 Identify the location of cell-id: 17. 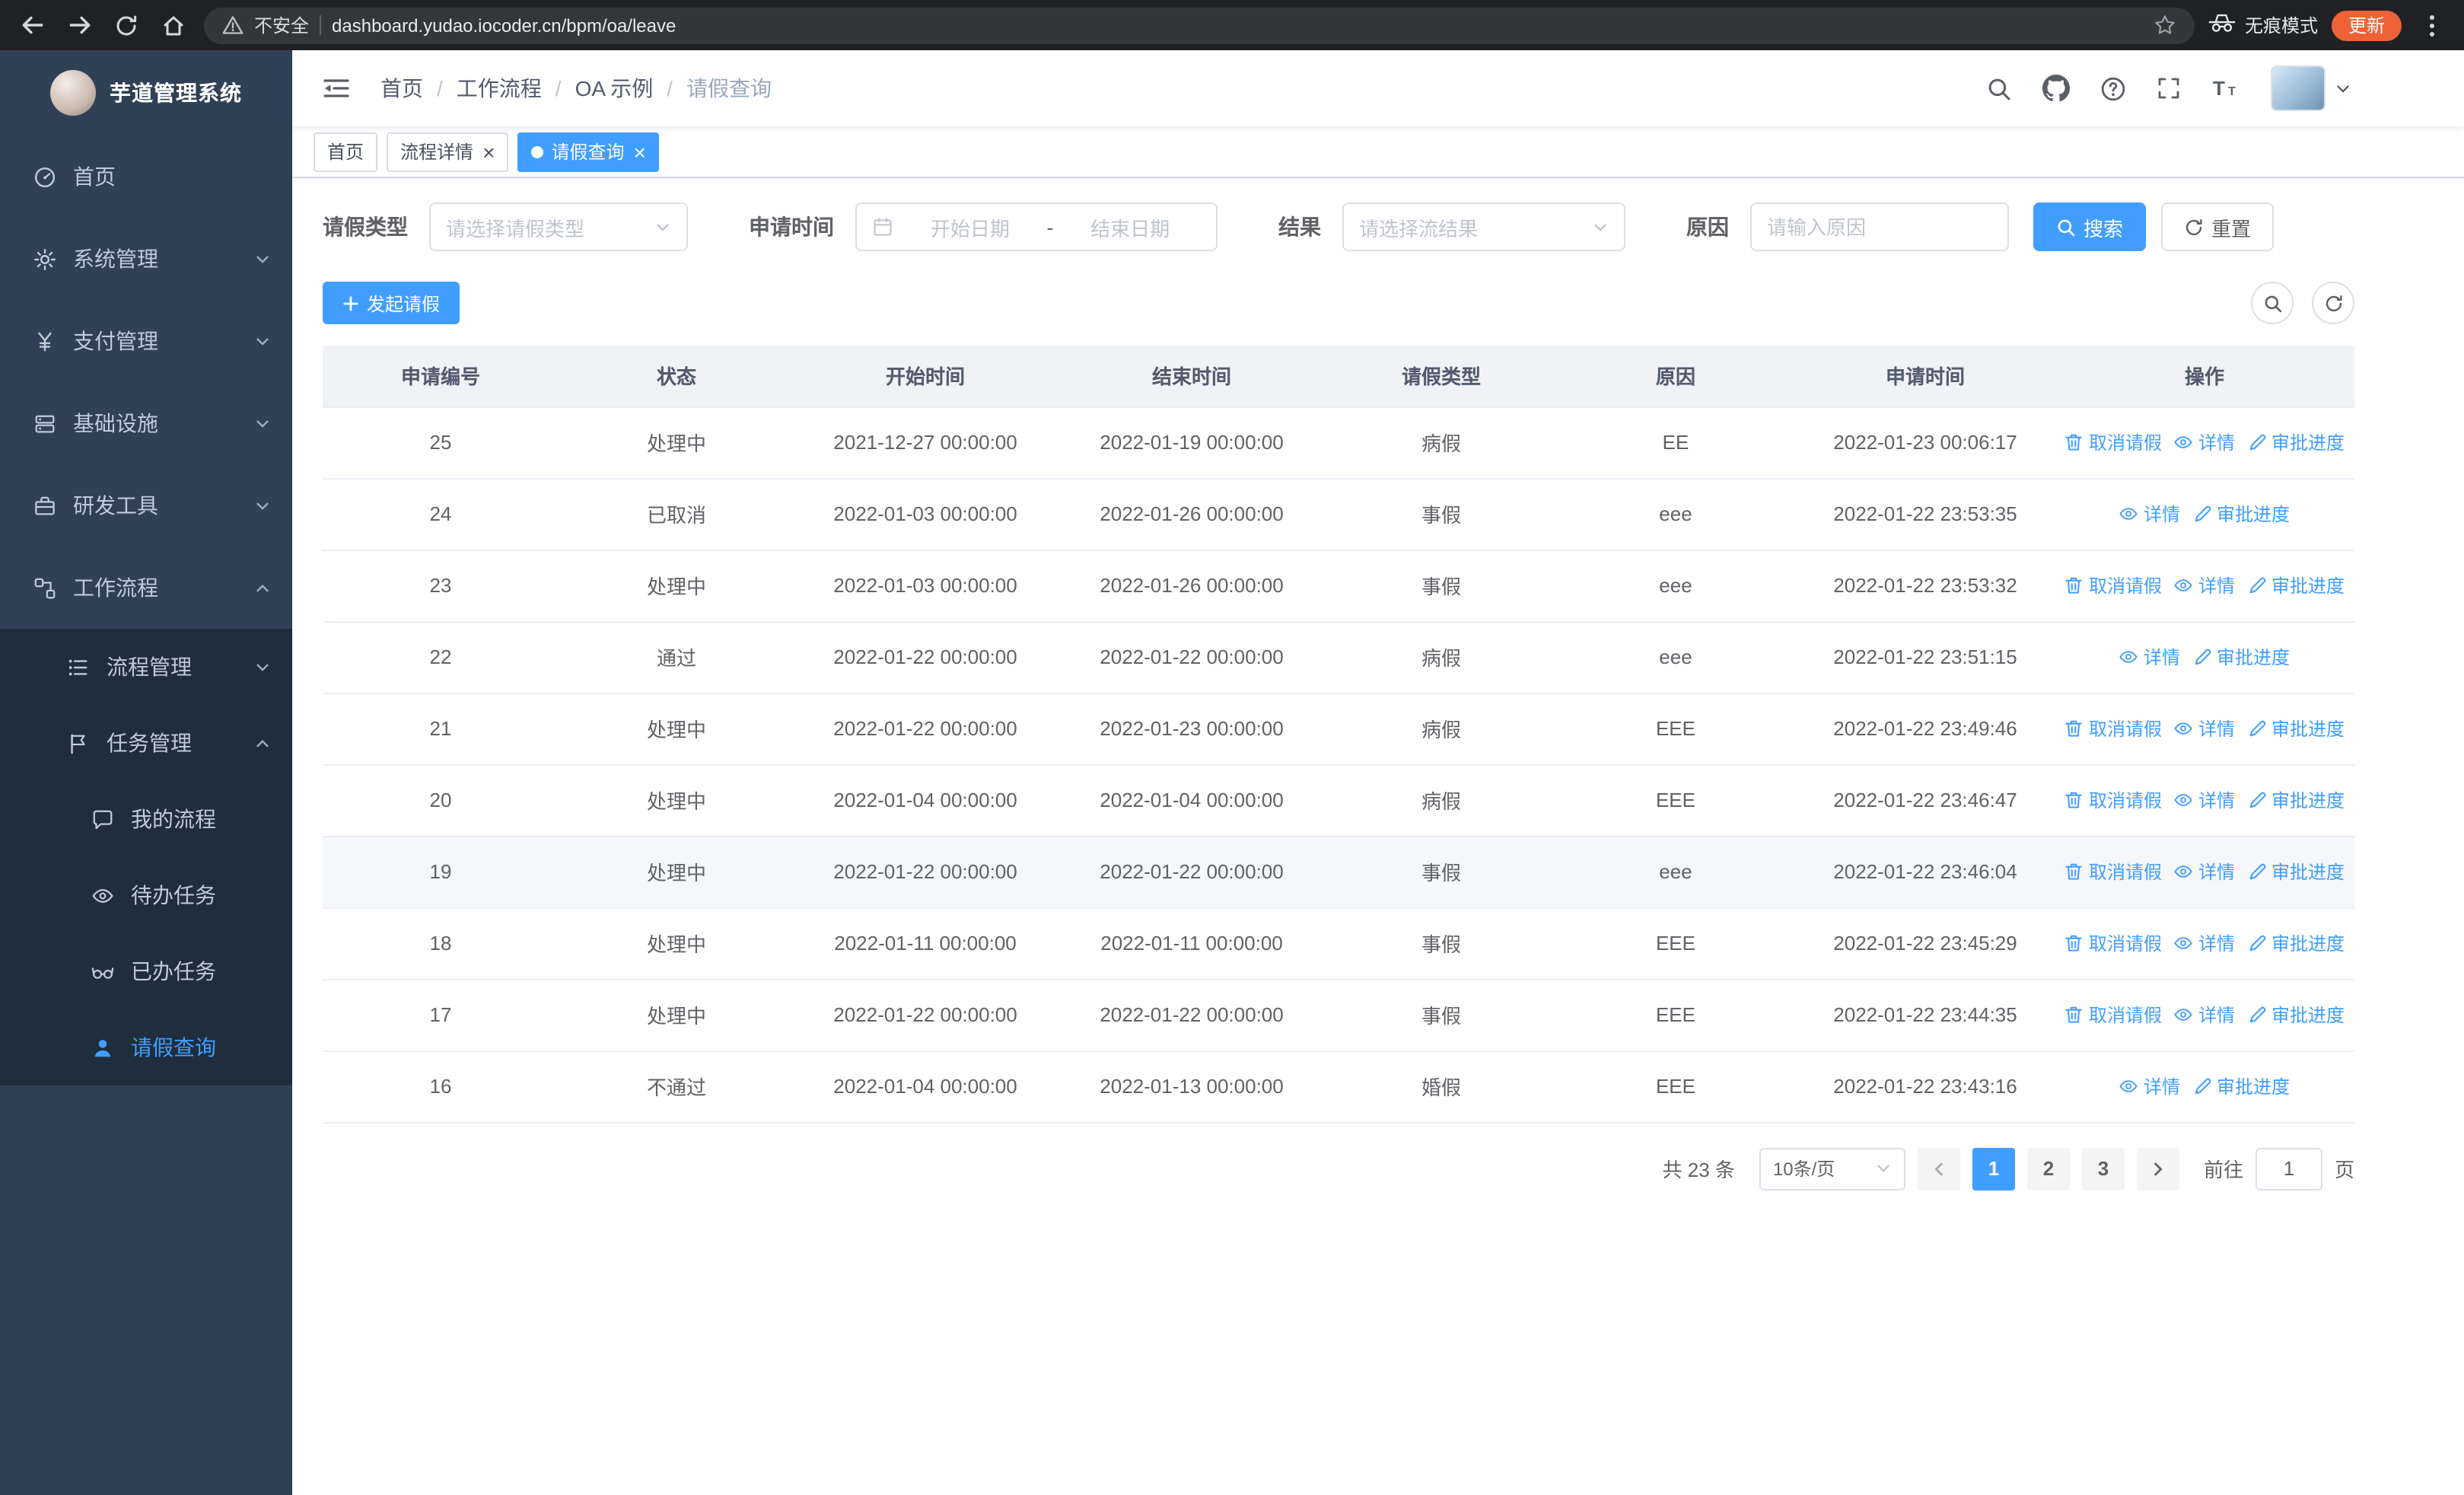
(441, 1015).